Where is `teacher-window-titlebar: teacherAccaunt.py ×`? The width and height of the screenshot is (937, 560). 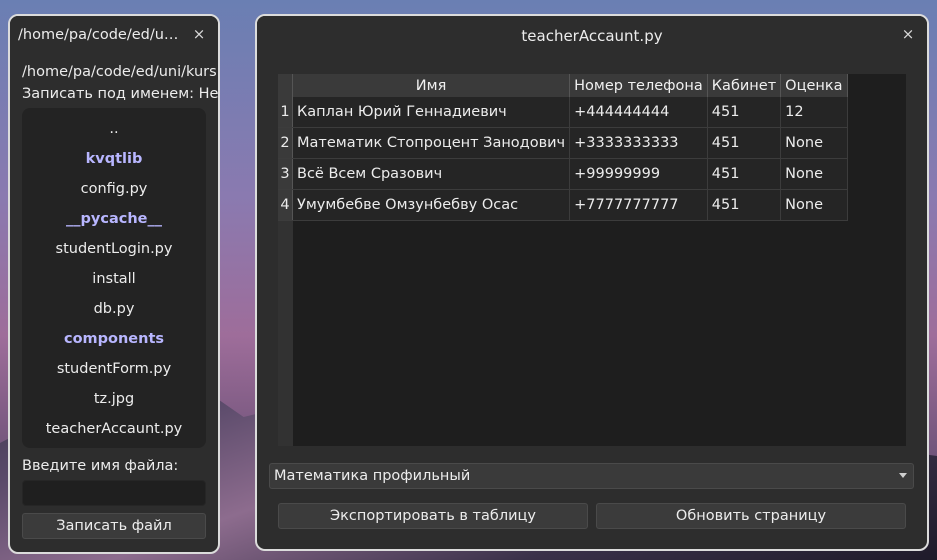 teacher-window-titlebar: teacherAccaunt.py × is located at coordinates (592, 36).